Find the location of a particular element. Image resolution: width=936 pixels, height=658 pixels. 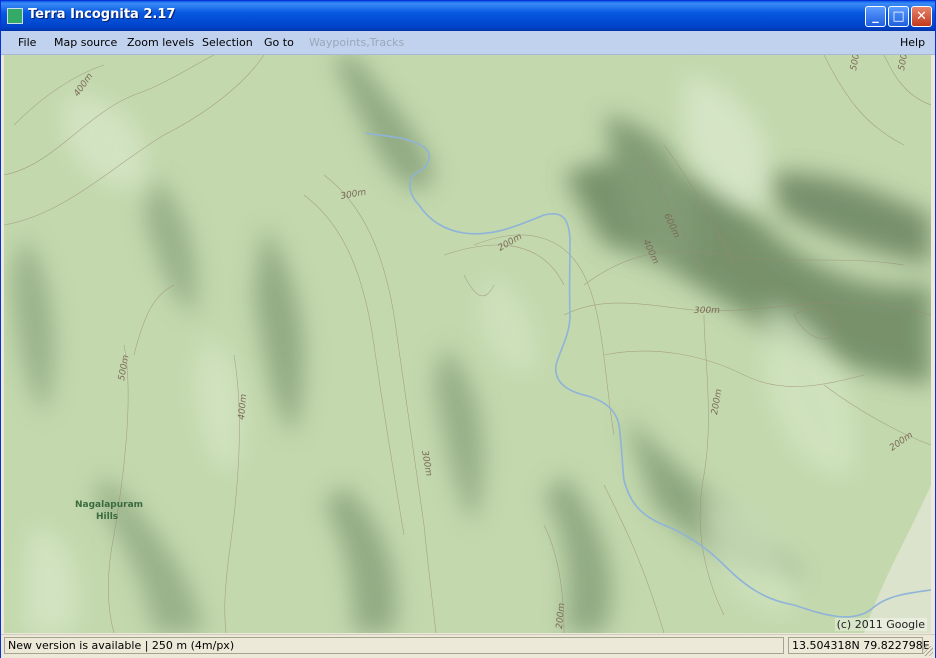

menu-go-to: Go to is located at coordinates (279, 42).